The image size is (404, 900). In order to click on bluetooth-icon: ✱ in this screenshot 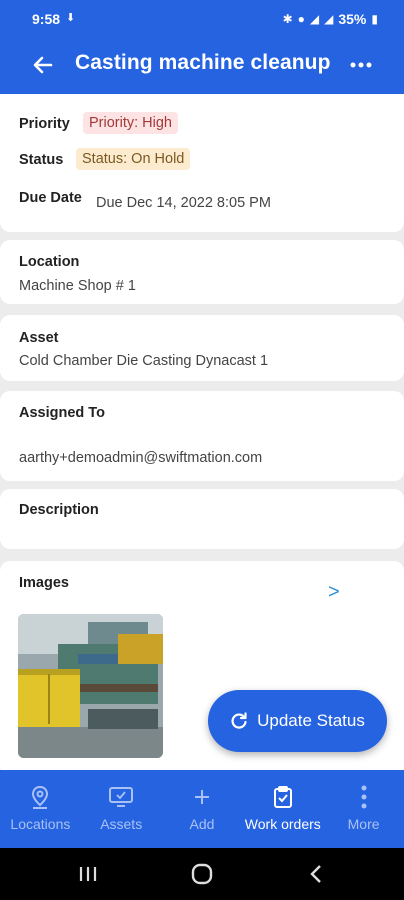, I will do `click(287, 19)`.